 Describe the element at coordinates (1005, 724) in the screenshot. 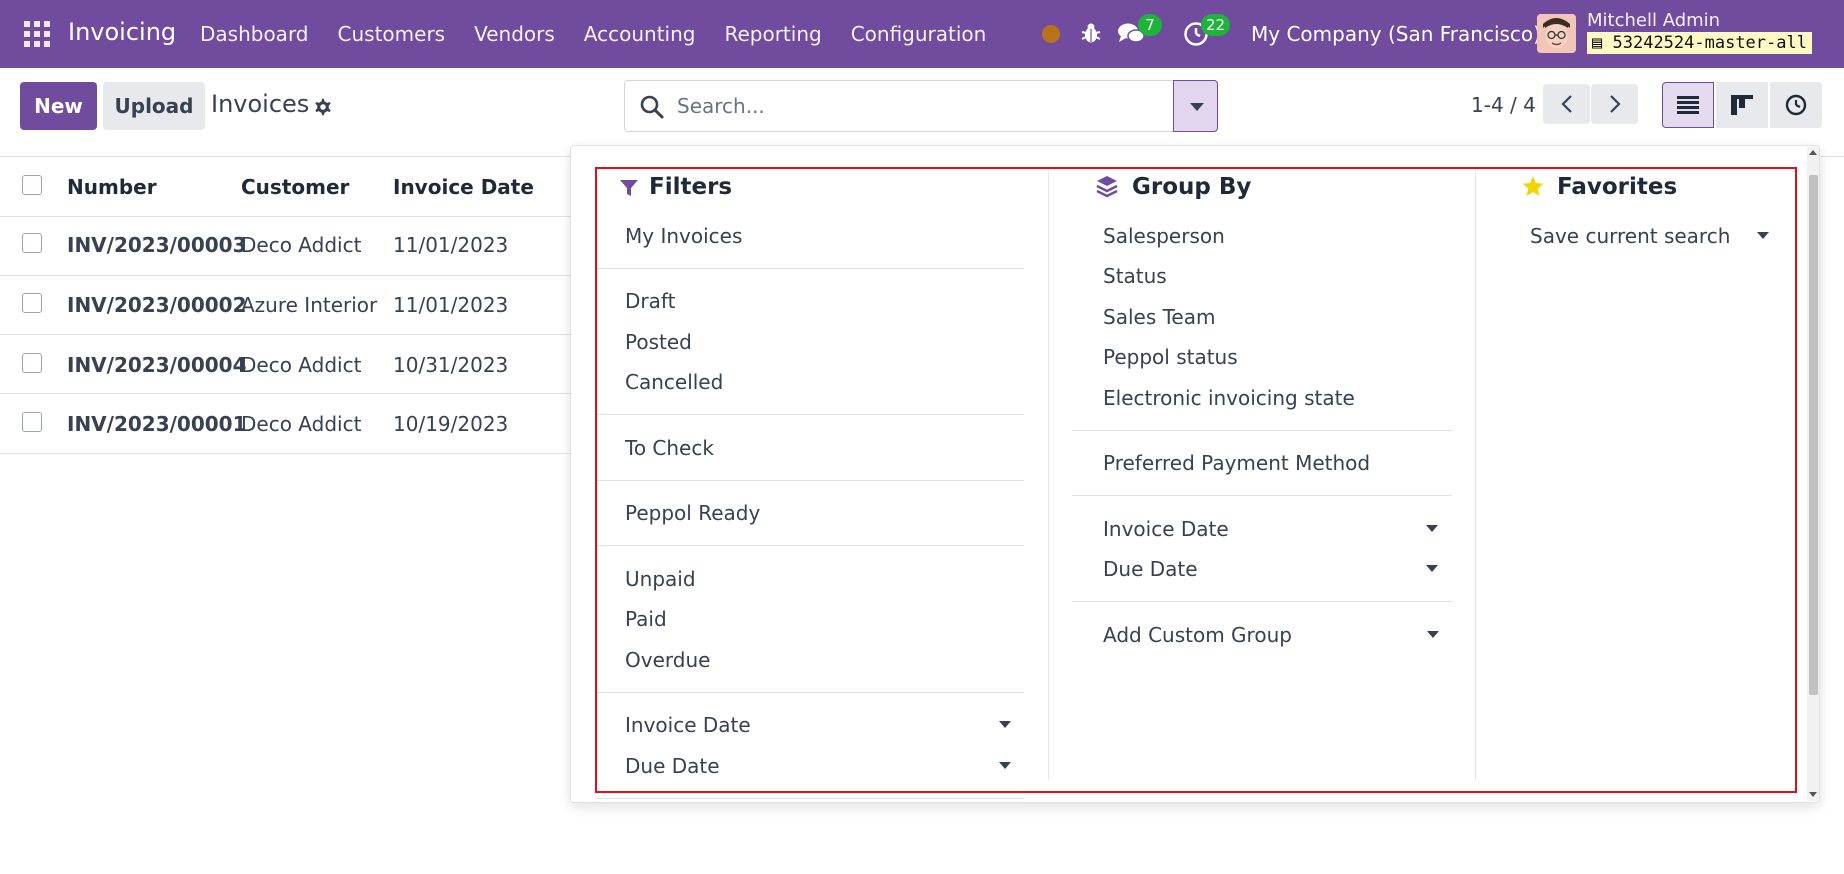

I see `filter-invoice-date-caret-icon` at that location.